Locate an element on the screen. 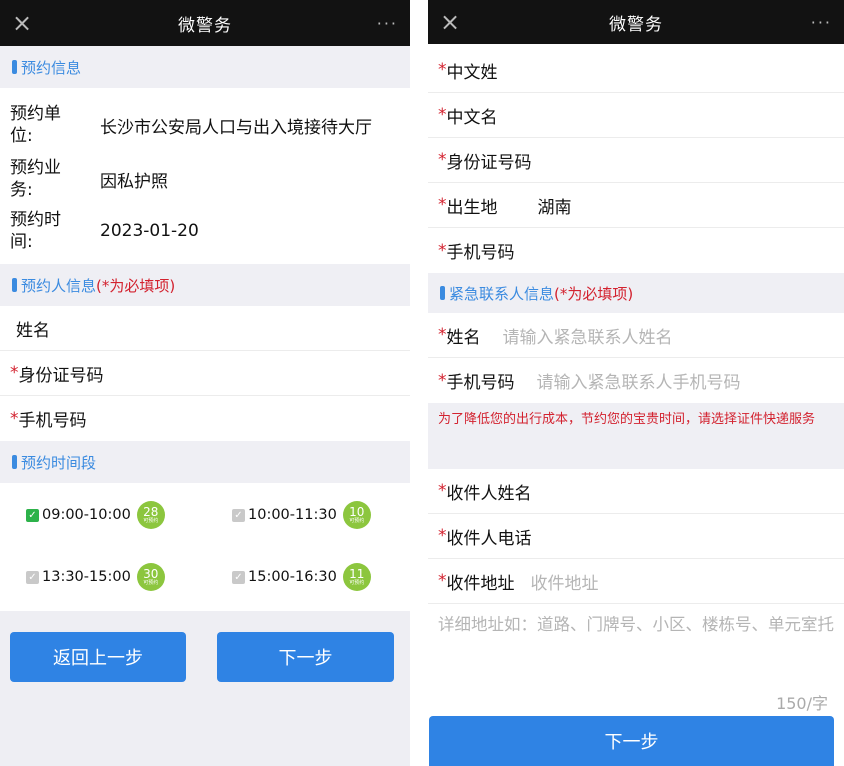 This screenshot has height=766, width=844. delivery-notice: 为了降低您的出行成本，节约您的宝贵时间，请选择证件快递服务 is located at coordinates (636, 436).